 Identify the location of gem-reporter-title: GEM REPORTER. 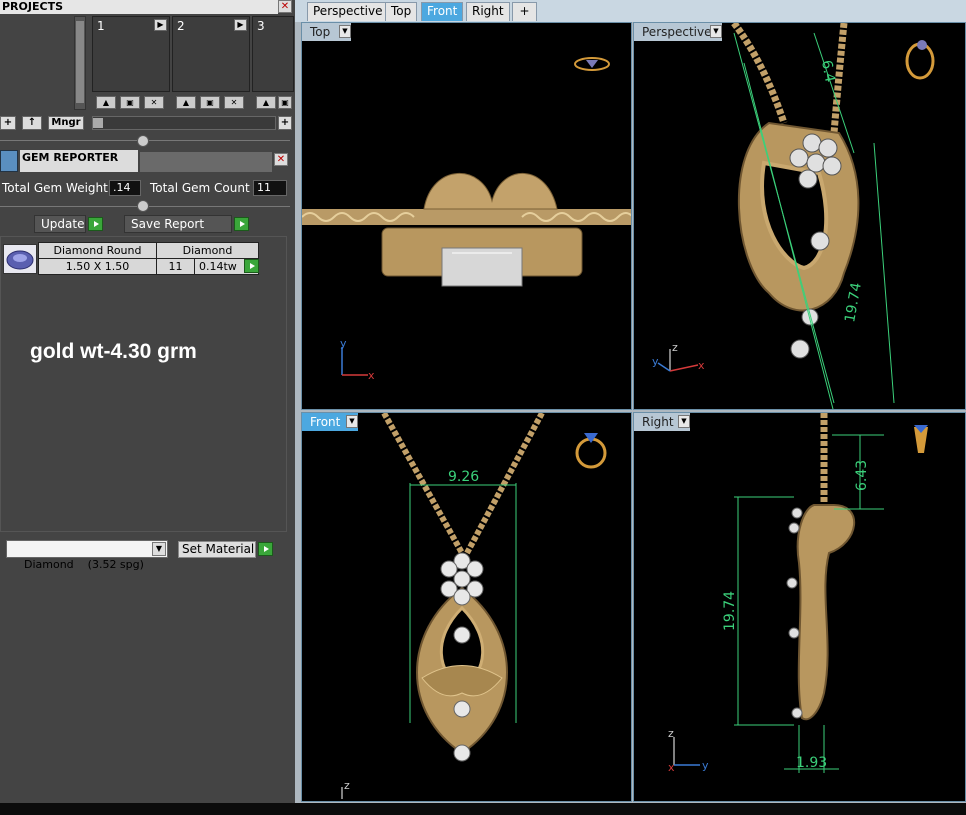
(79, 161).